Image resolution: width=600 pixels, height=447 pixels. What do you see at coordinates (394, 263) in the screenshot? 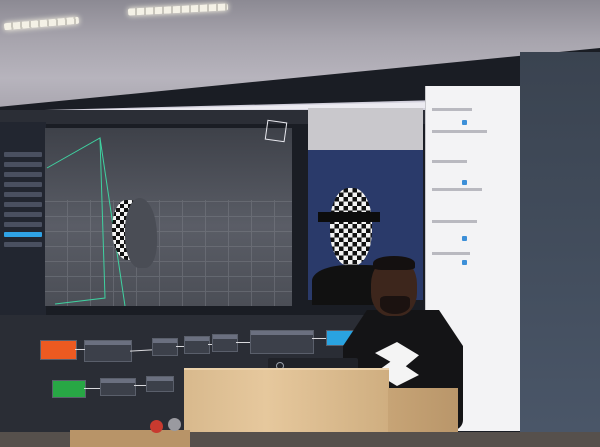
I see `presenter-hair` at bounding box center [394, 263].